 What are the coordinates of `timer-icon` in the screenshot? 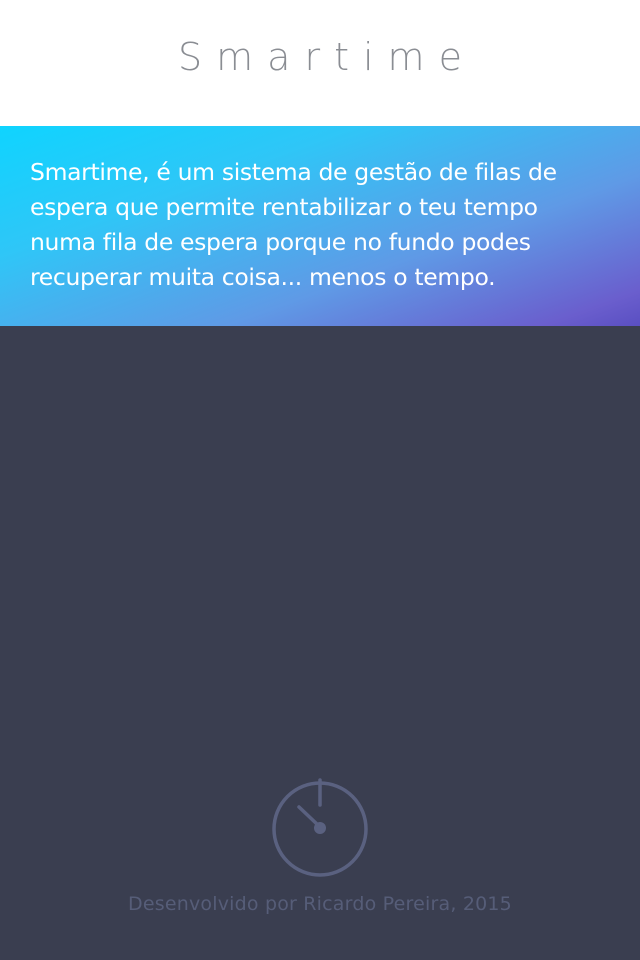 It's located at (320, 826).